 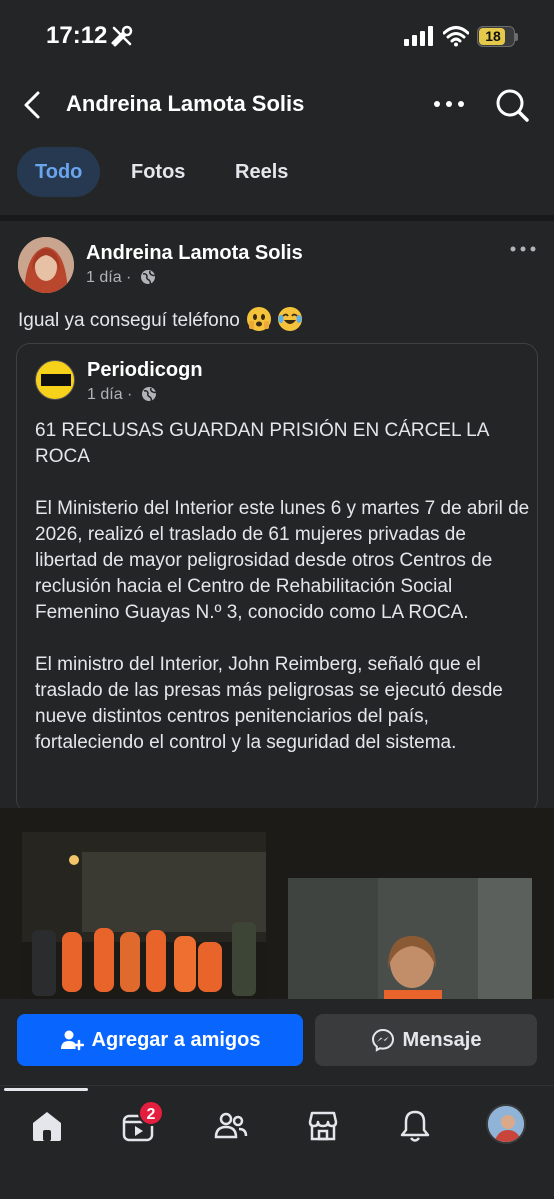 I want to click on photo-inmate-portrait, so click(x=410, y=938).